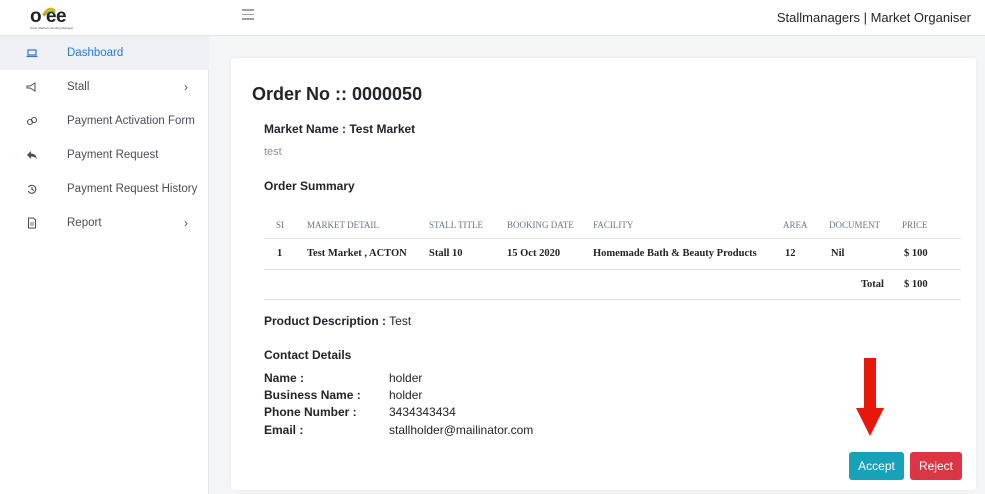  I want to click on sidebar-item-label: Payment Request, so click(113, 155).